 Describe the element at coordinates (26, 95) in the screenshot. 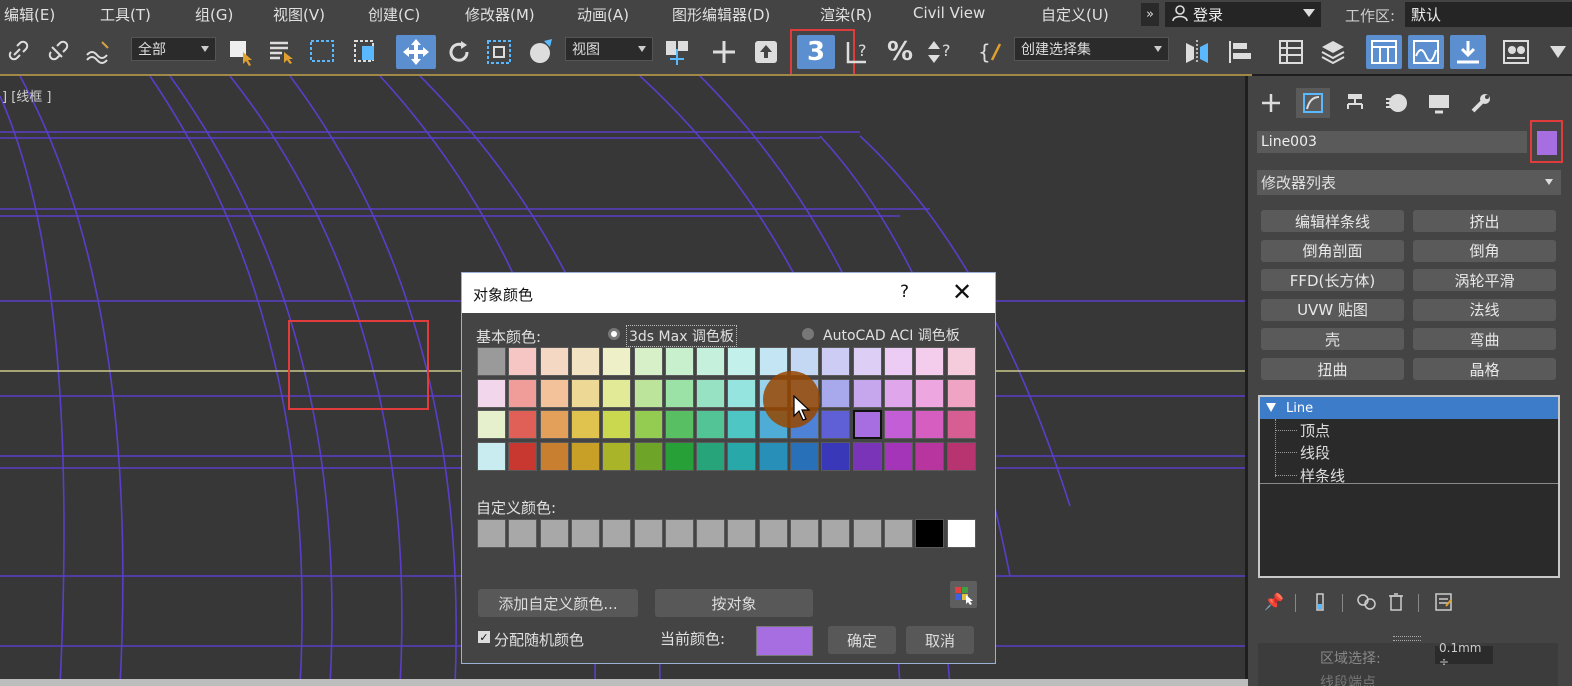

I see `viewport-label: ] [线框 ]` at that location.